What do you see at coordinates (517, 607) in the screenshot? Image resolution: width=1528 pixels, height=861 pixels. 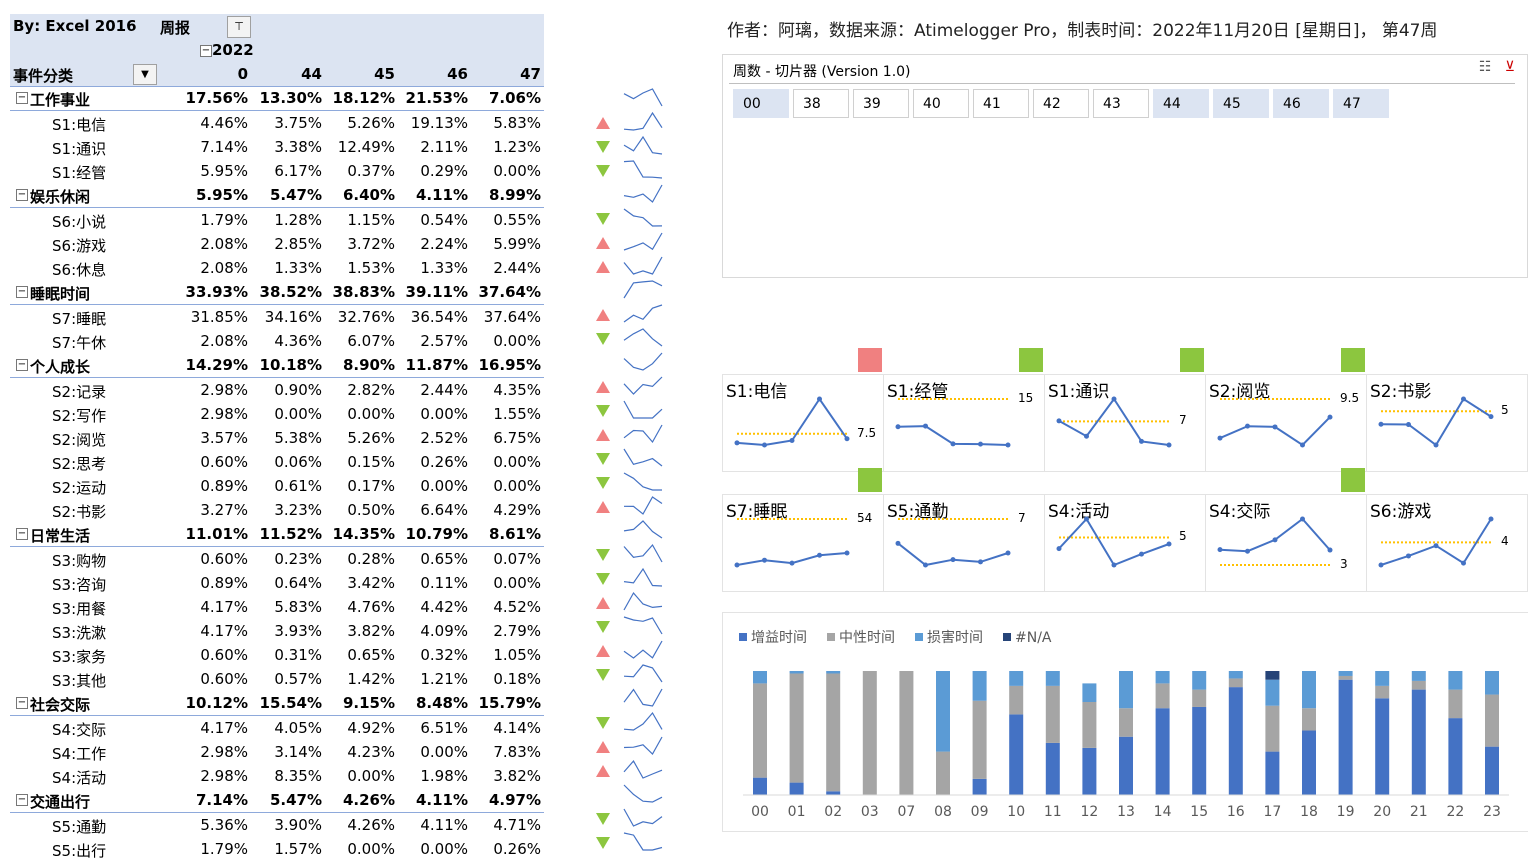 I see `cell-value: 4.52%` at bounding box center [517, 607].